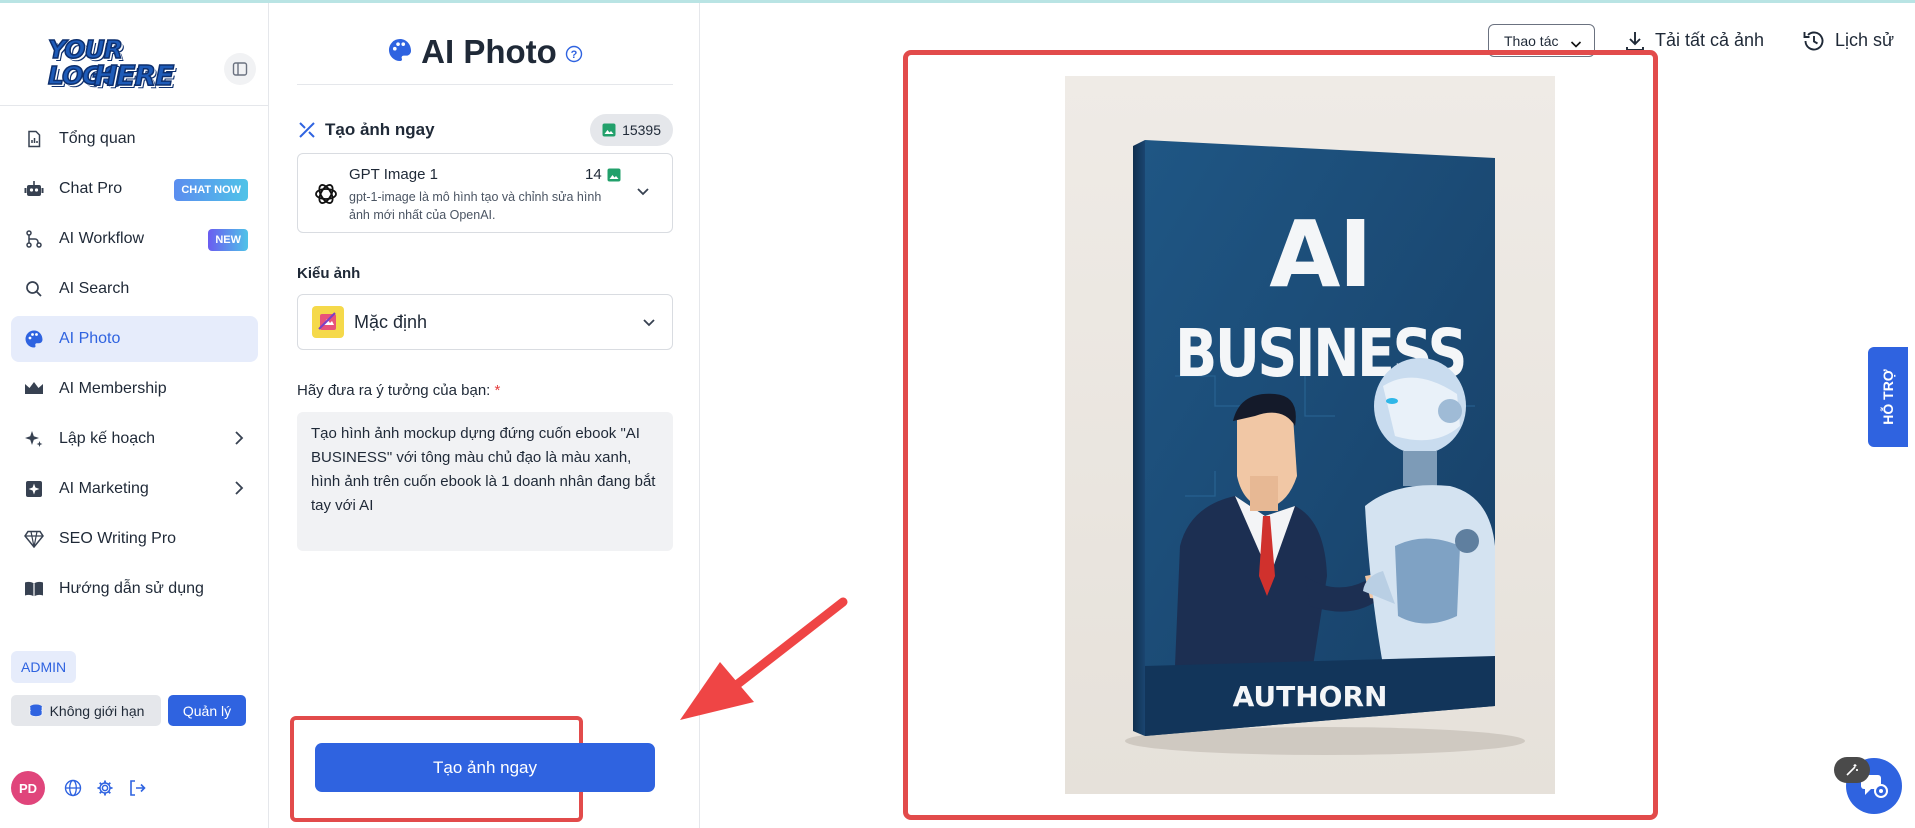 The height and width of the screenshot is (828, 1915). I want to click on unlimited-plan-button: Không giới hạn, so click(86, 710).